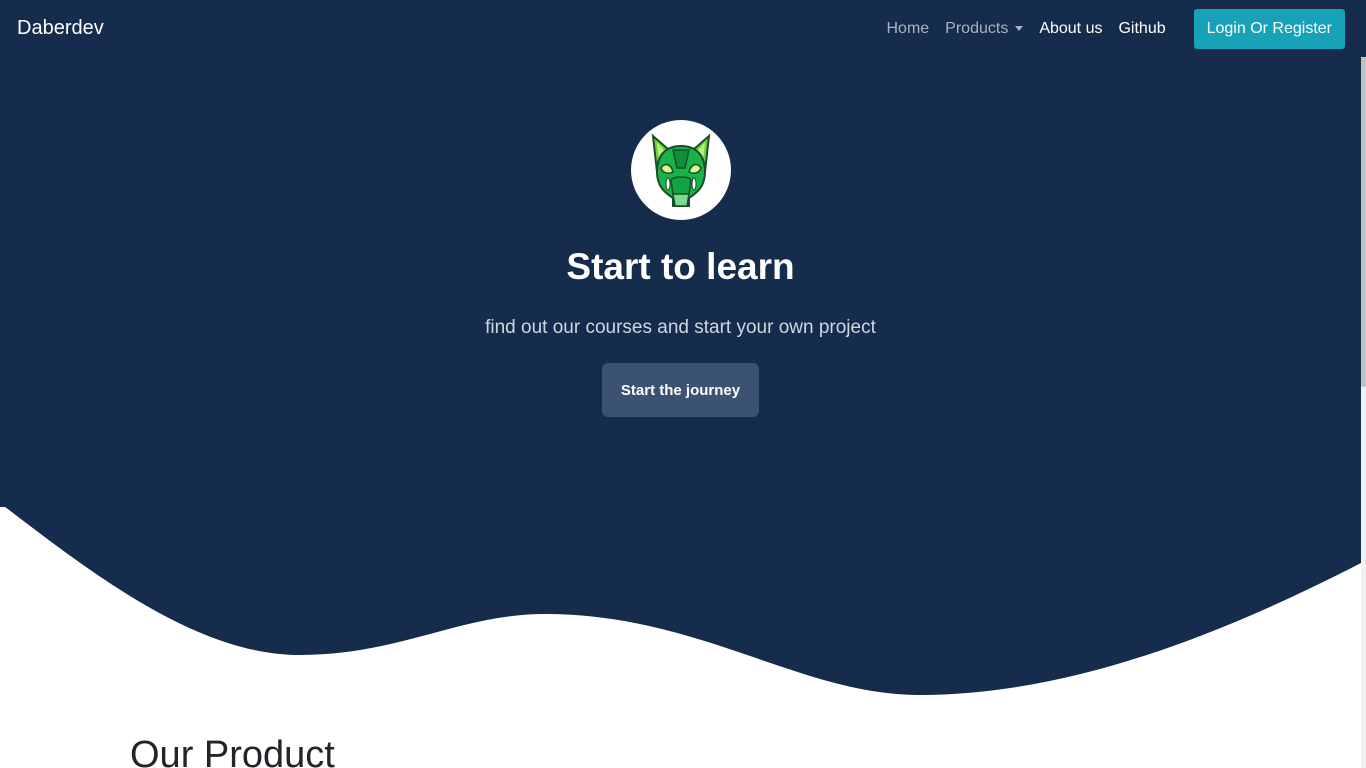 The width and height of the screenshot is (1366, 768). What do you see at coordinates (1363, 412) in the screenshot?
I see `page-scrollbar` at bounding box center [1363, 412].